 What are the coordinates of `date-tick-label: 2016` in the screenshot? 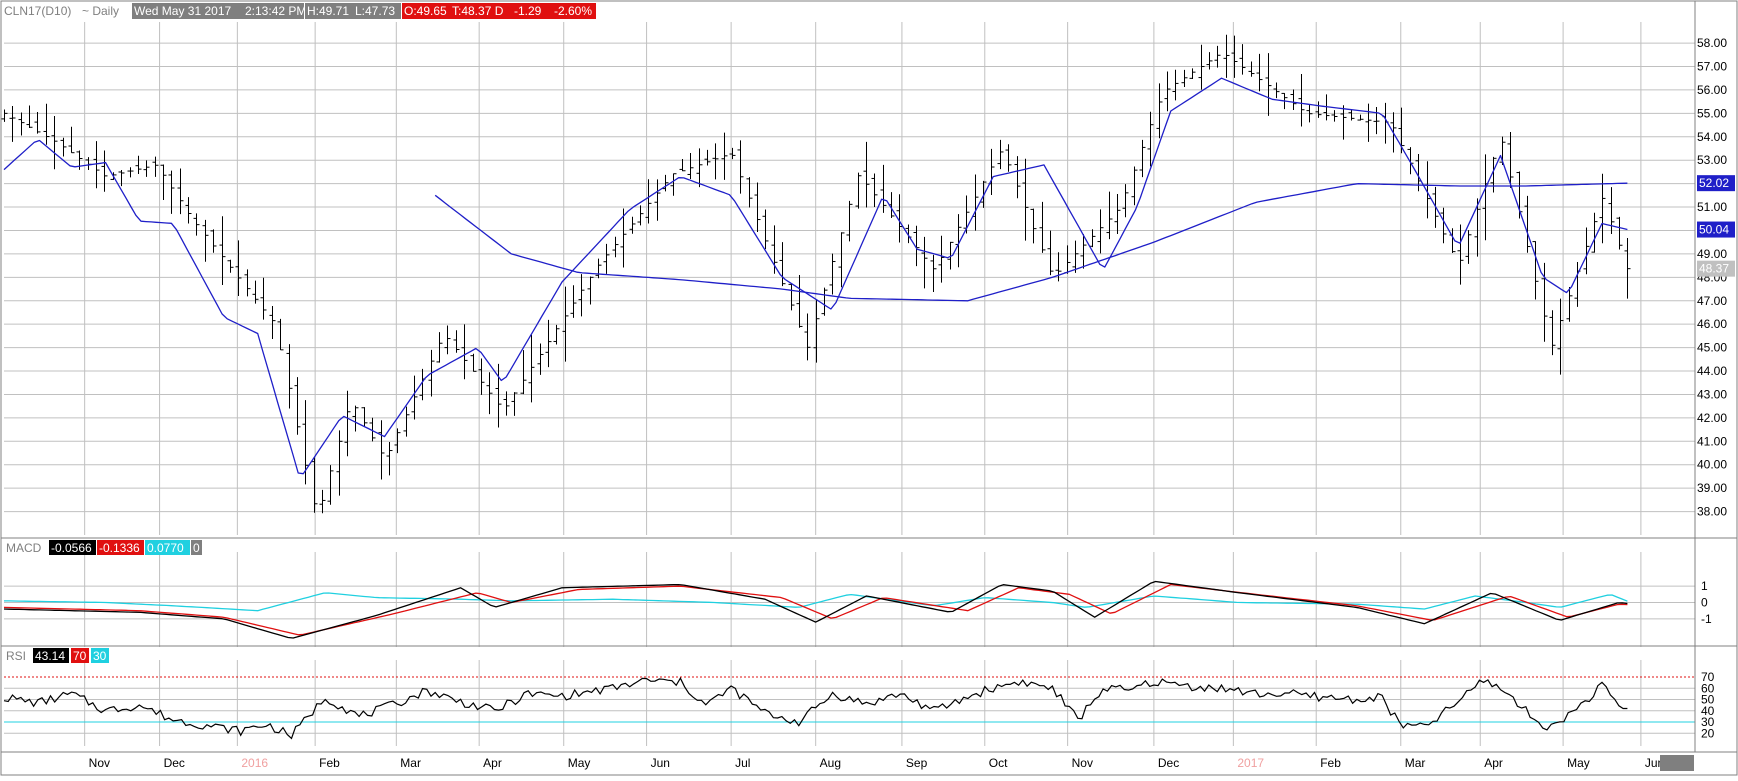 It's located at (254, 763).